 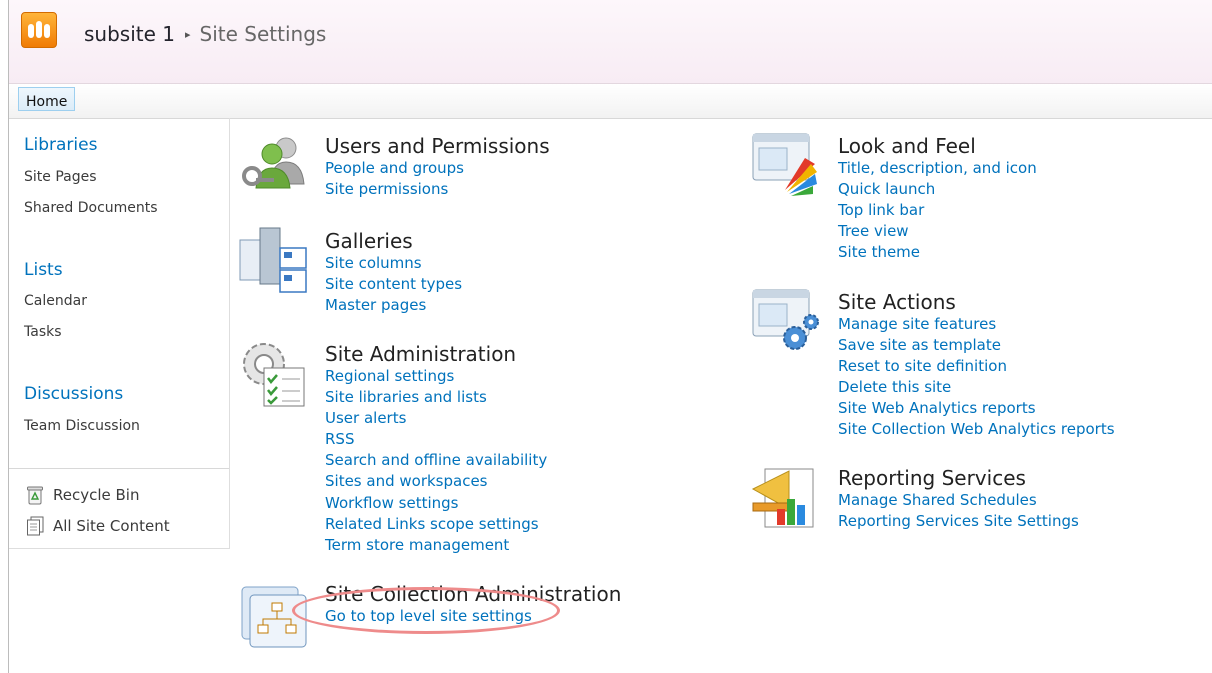 I want to click on link-term-store-management: Term store management, so click(x=436, y=545).